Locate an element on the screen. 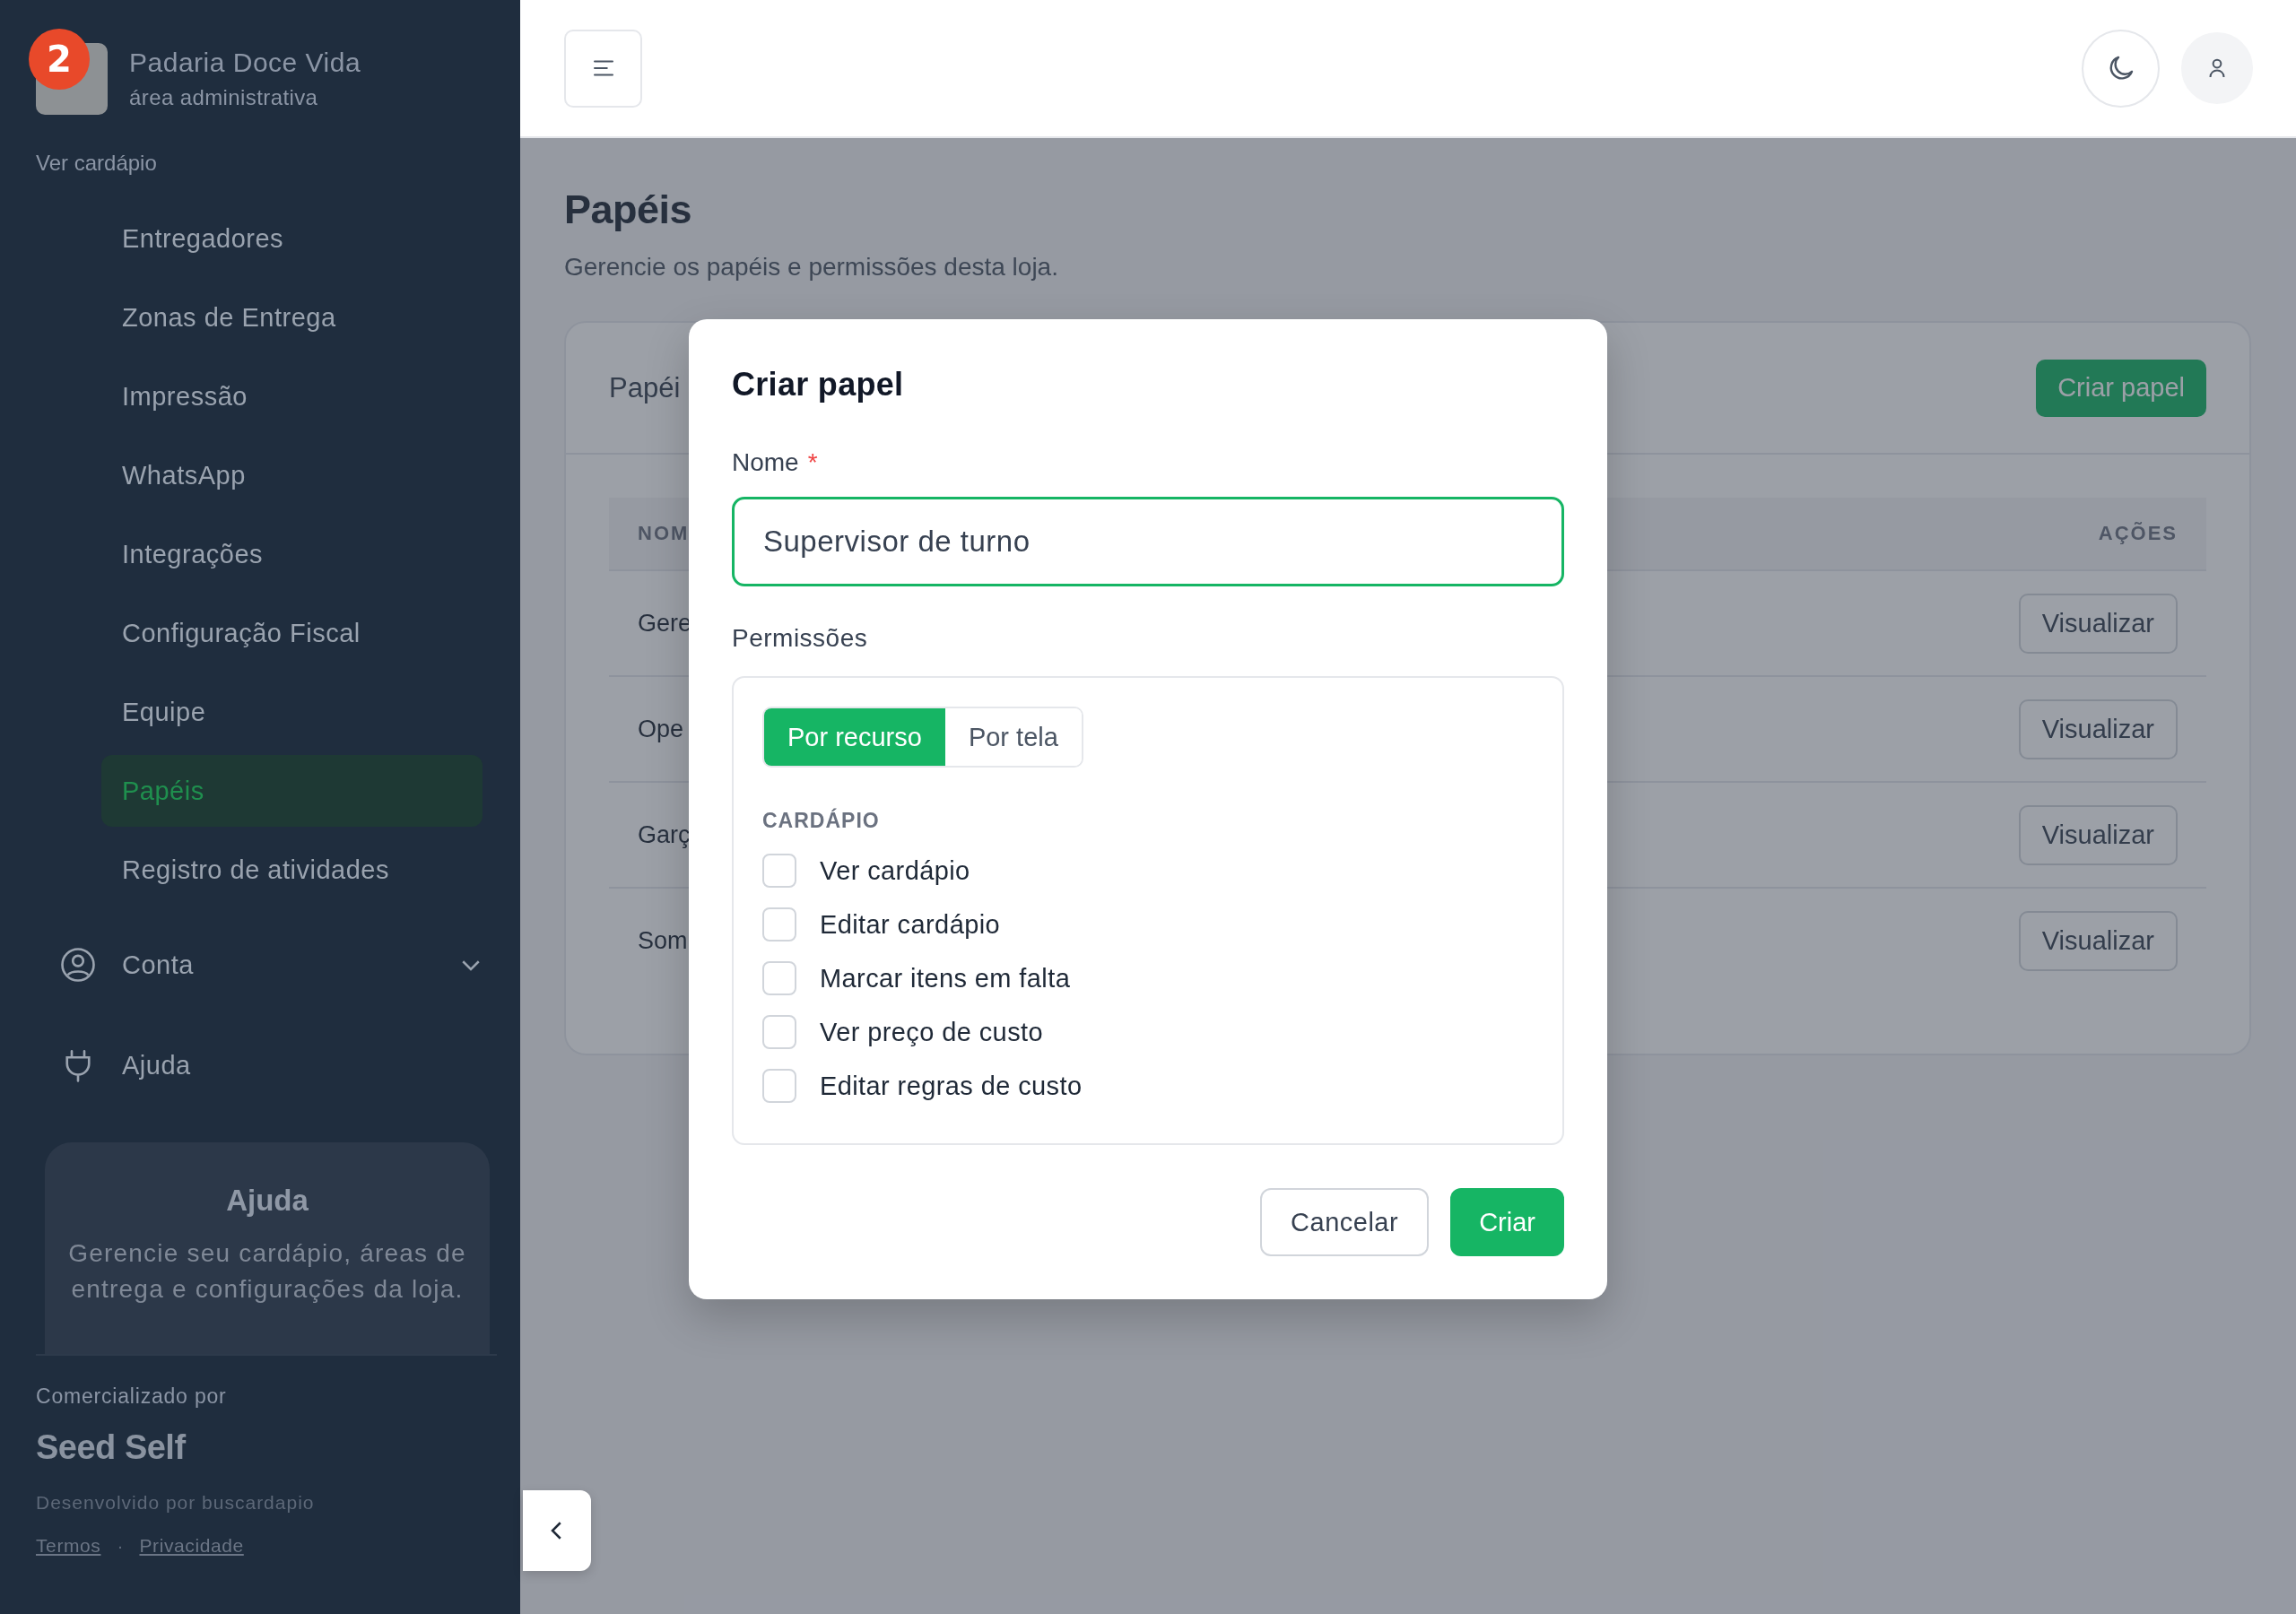  page-title: Papéis is located at coordinates (628, 210).